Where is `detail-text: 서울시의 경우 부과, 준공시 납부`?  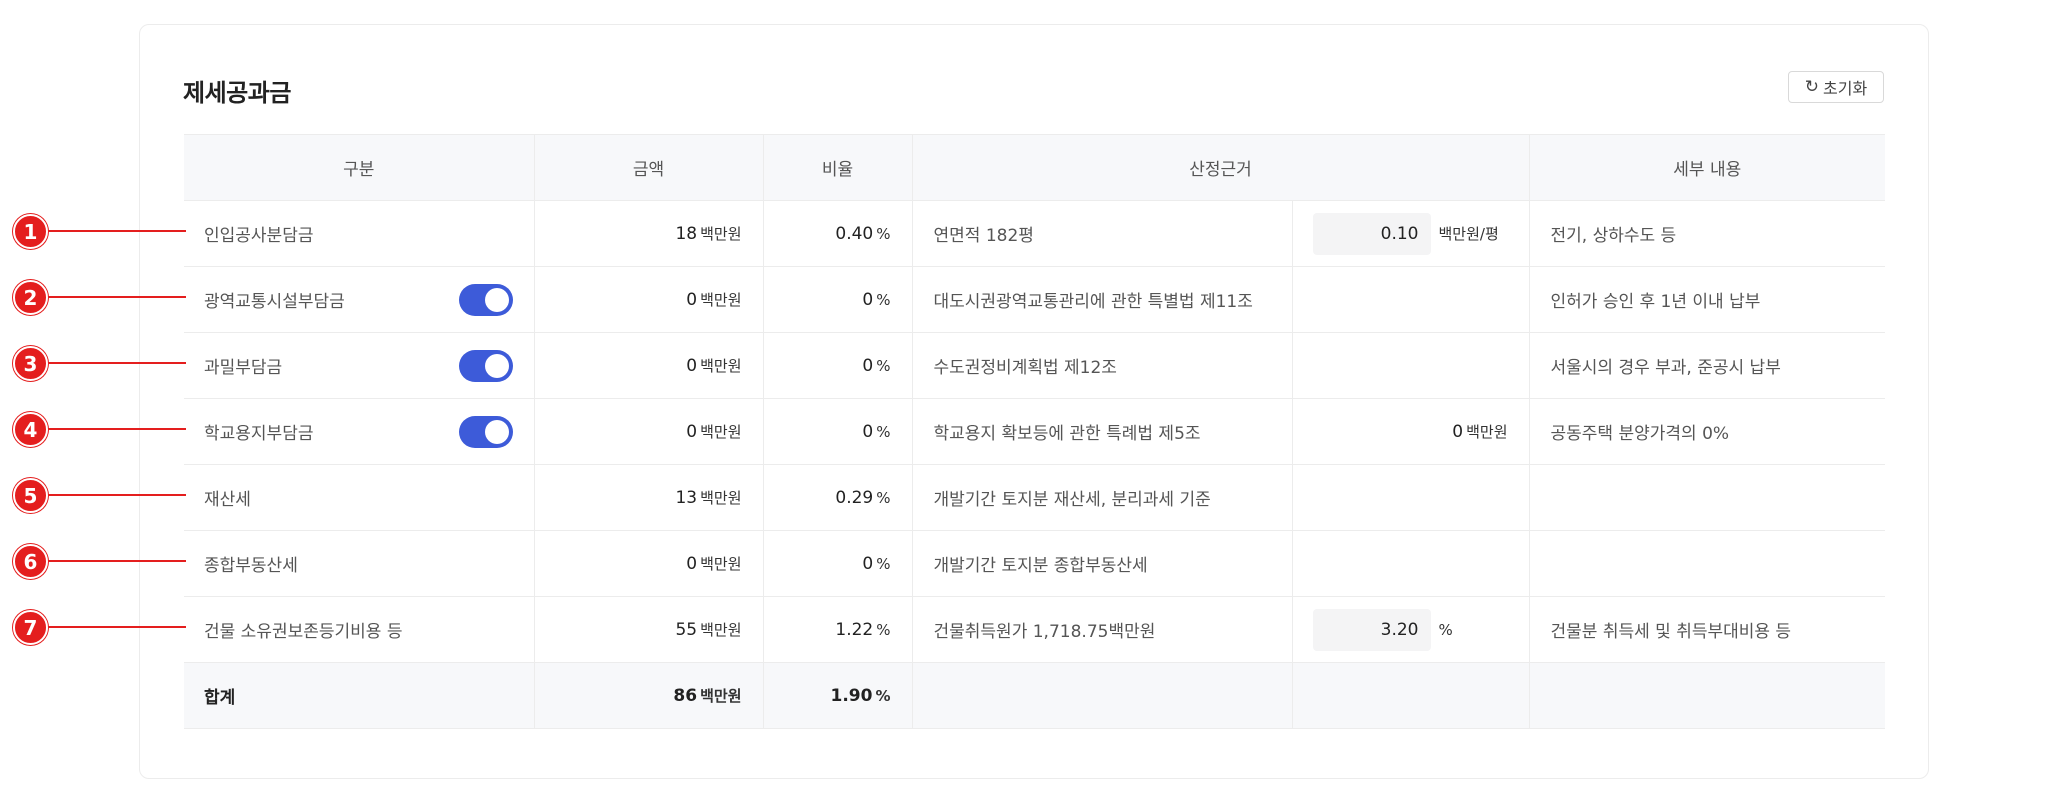 detail-text: 서울시의 경우 부과, 준공시 납부 is located at coordinates (1706, 365).